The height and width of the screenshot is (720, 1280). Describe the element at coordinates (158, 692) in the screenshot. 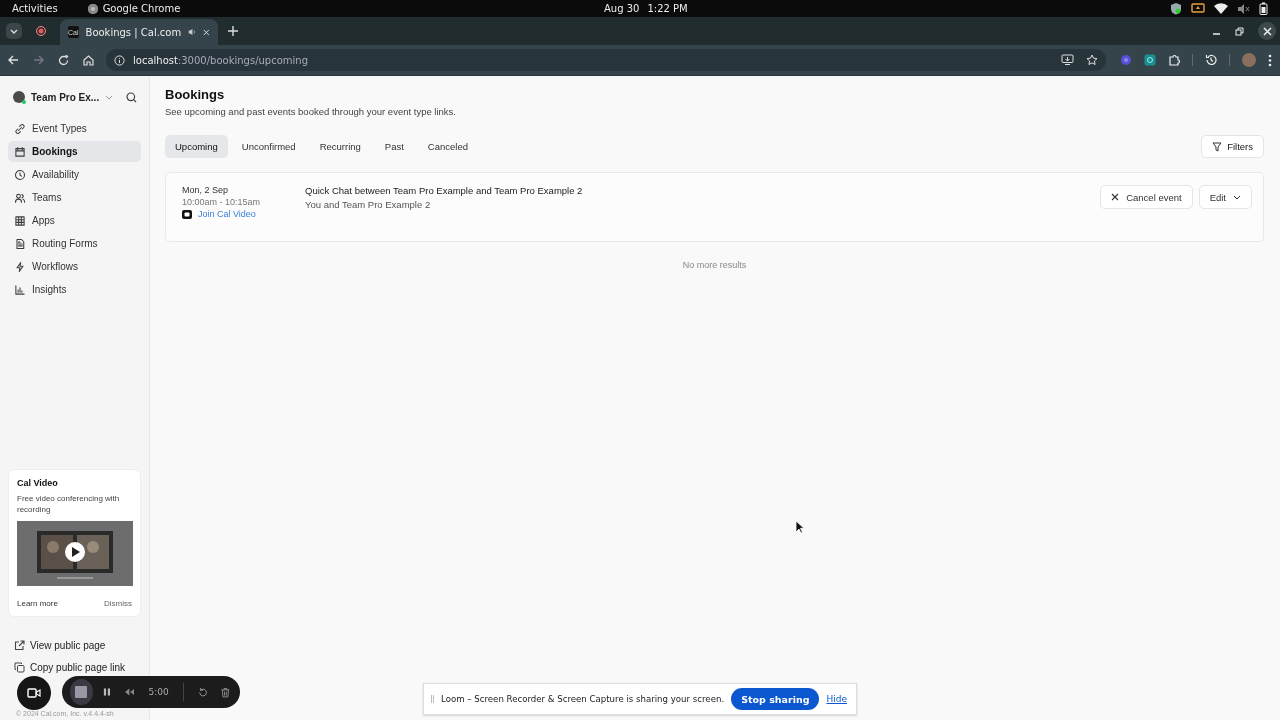

I see `timer-text: 5:00` at that location.